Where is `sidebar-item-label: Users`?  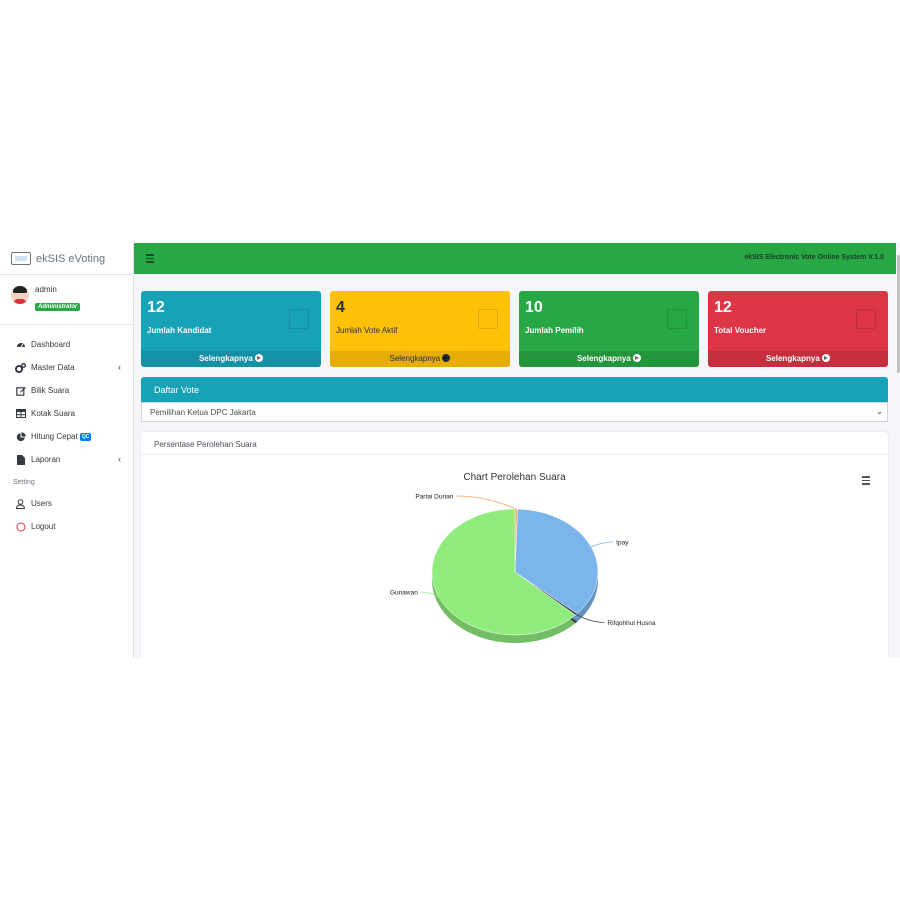 sidebar-item-label: Users is located at coordinates (41, 503).